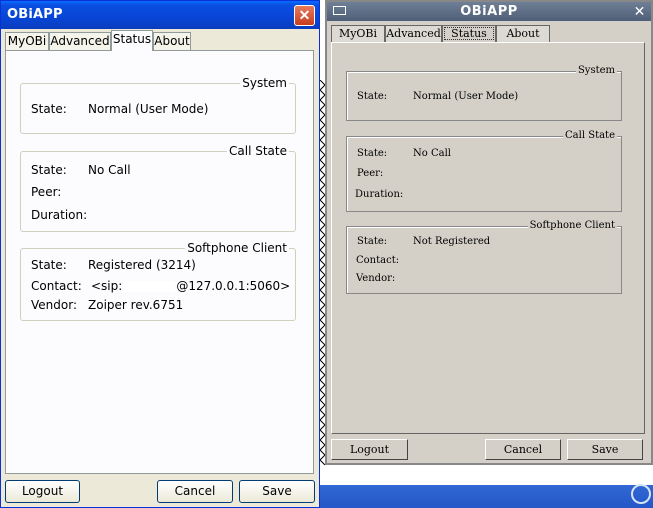  I want to click on right-window-title: OBiAPP, so click(489, 11).